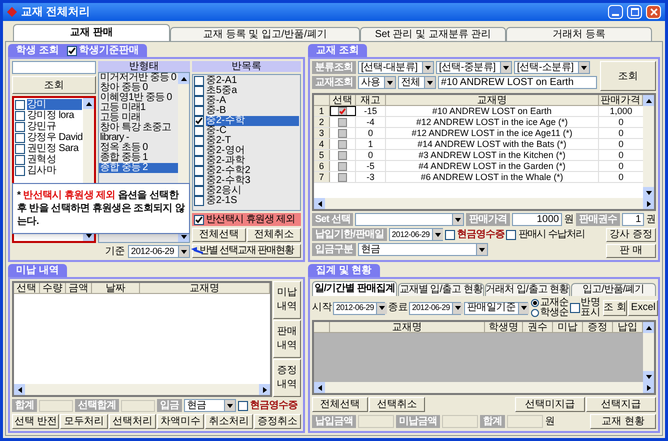 The image size is (668, 441). Describe the element at coordinates (252, 121) in the screenshot. I see `class-item: 중2-수학` at that location.